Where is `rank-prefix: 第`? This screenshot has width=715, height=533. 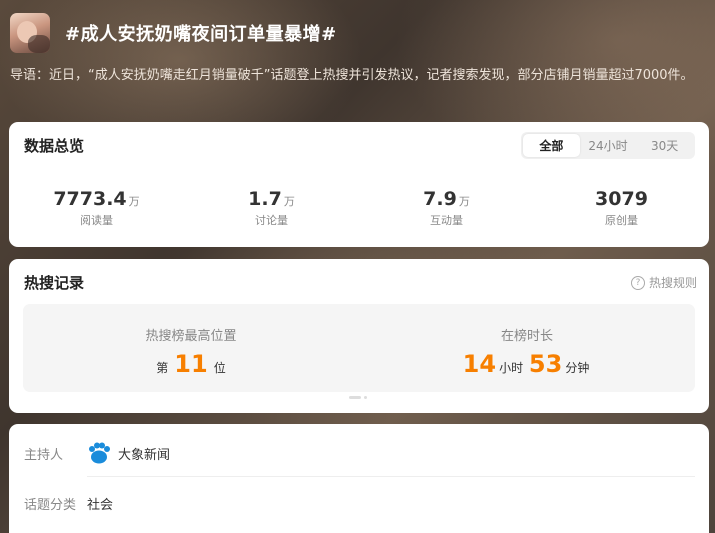 rank-prefix: 第 is located at coordinates (162, 368).